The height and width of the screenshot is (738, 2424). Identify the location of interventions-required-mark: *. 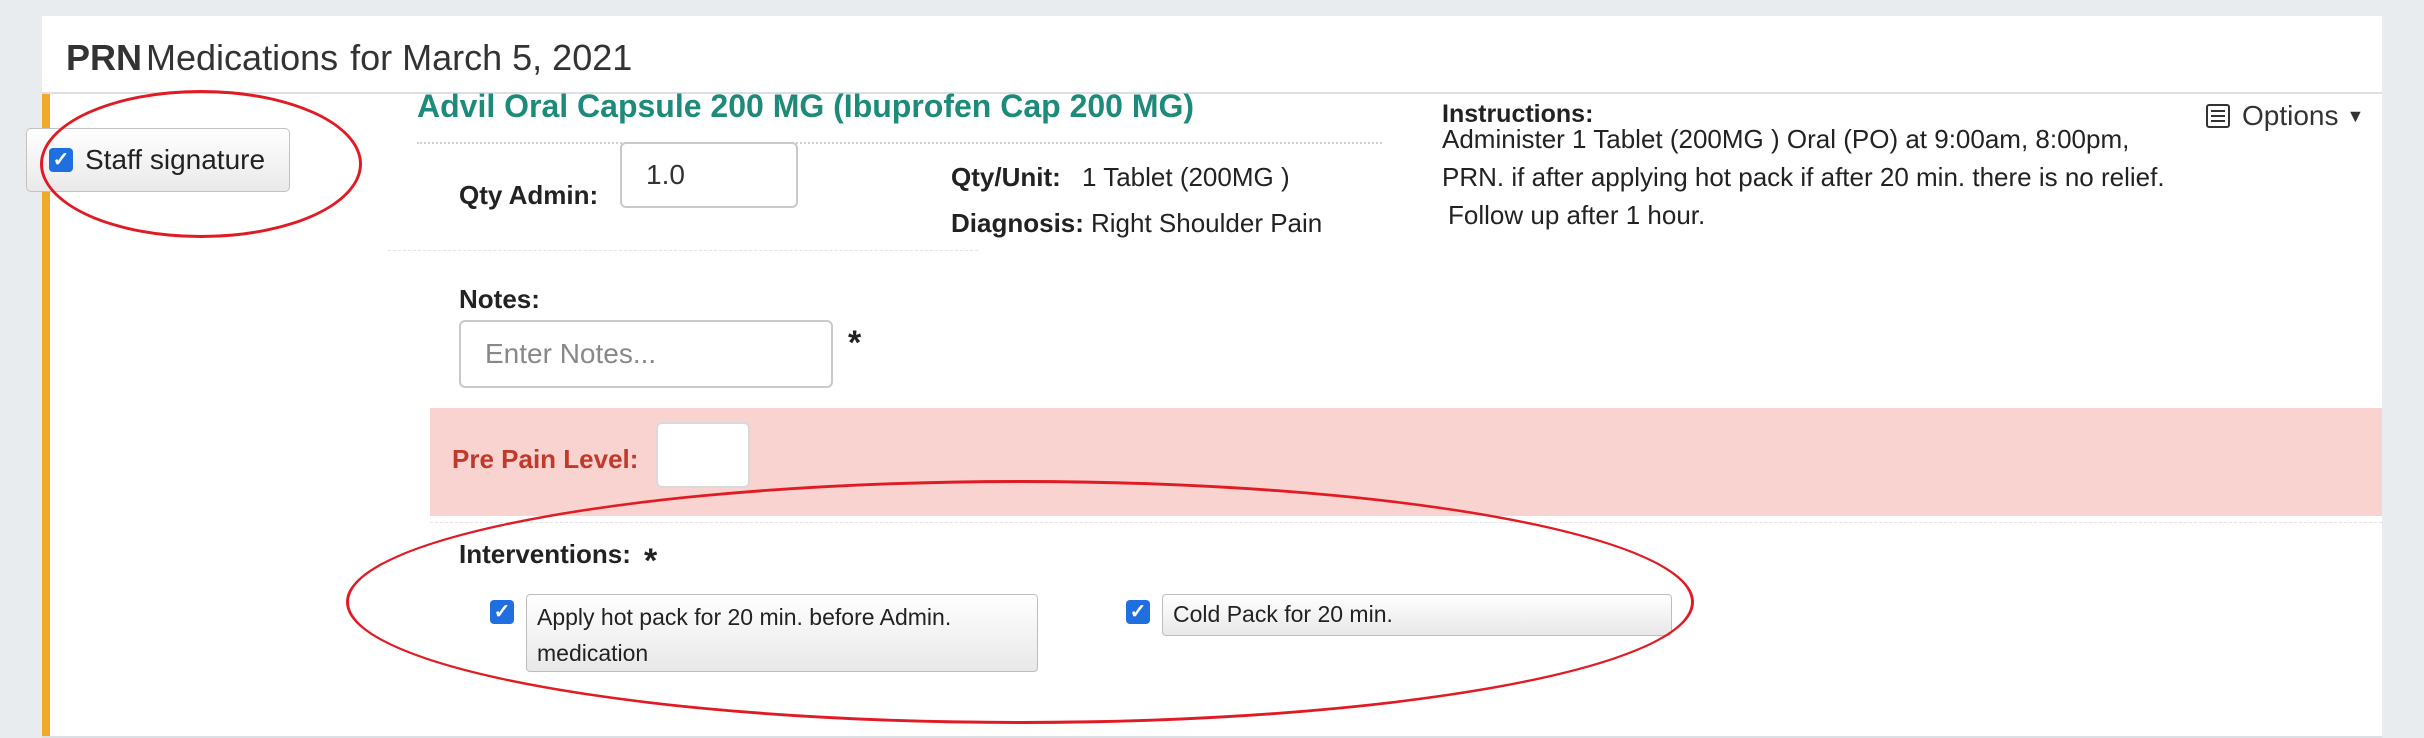
(651, 561).